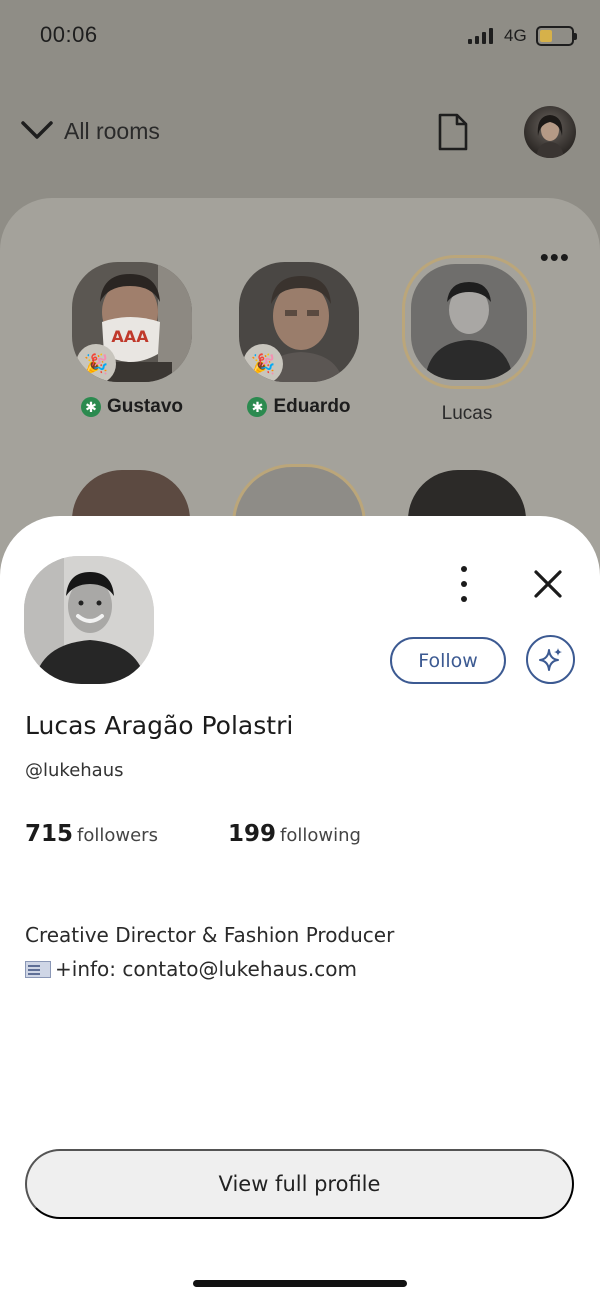 This screenshot has width=600, height=1301. I want to click on document-icon, so click(453, 132).